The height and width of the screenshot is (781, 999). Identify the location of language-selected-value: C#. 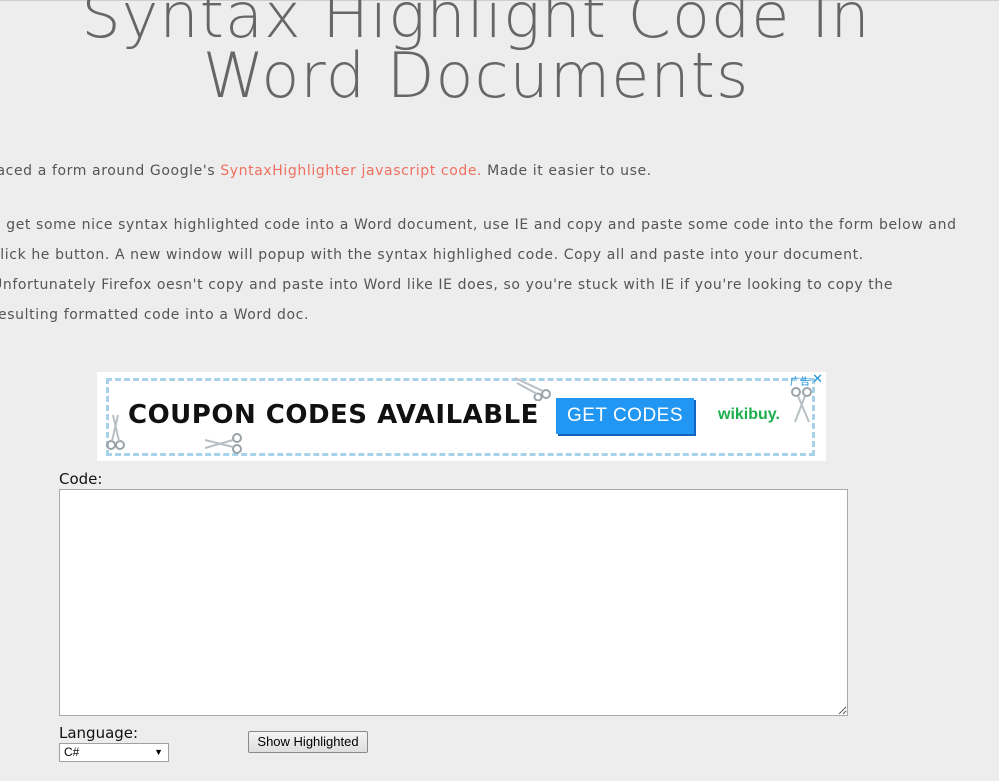
(72, 752).